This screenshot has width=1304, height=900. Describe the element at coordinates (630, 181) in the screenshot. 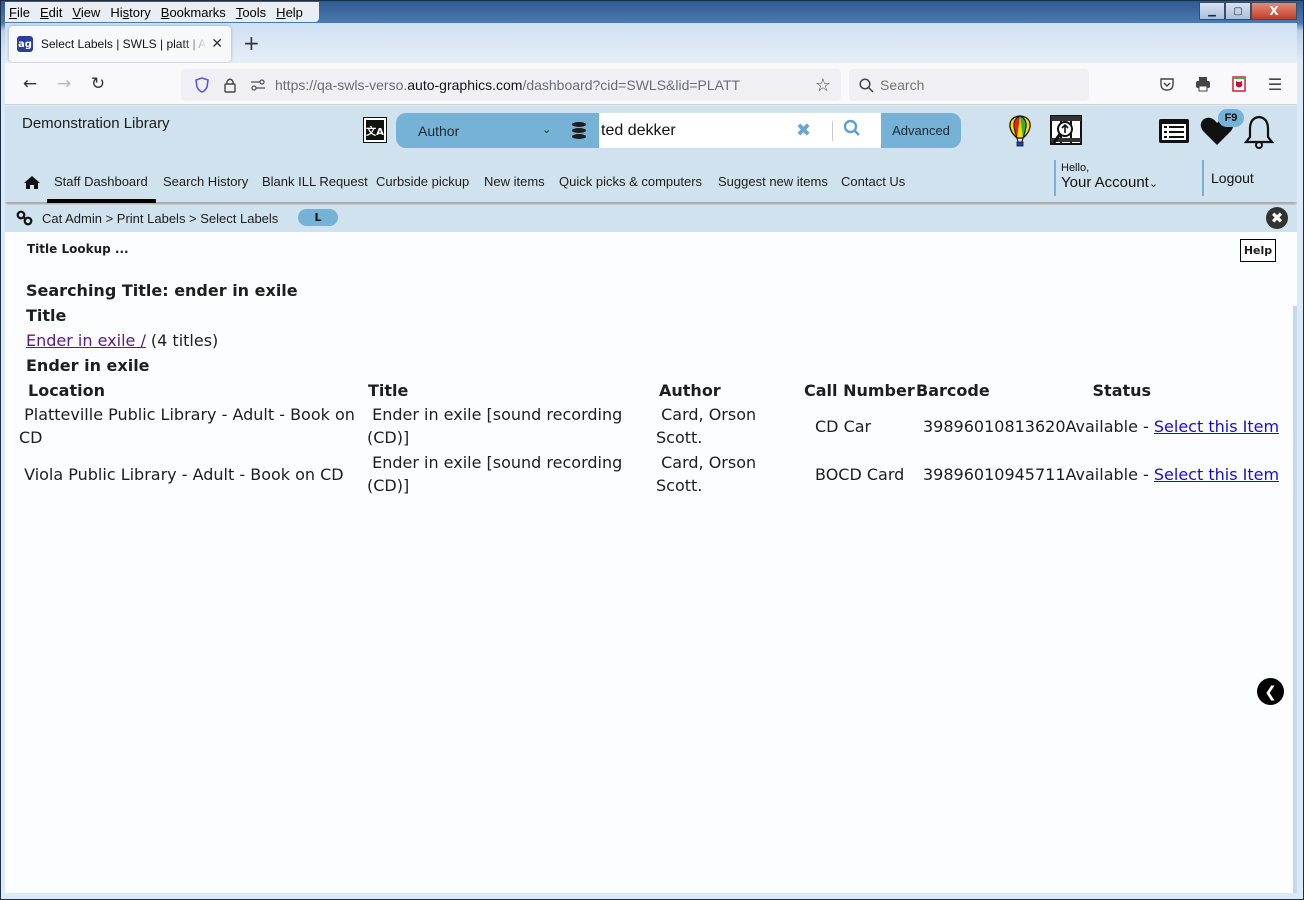

I see `nav-quick-picks: Quick picks & computers` at that location.